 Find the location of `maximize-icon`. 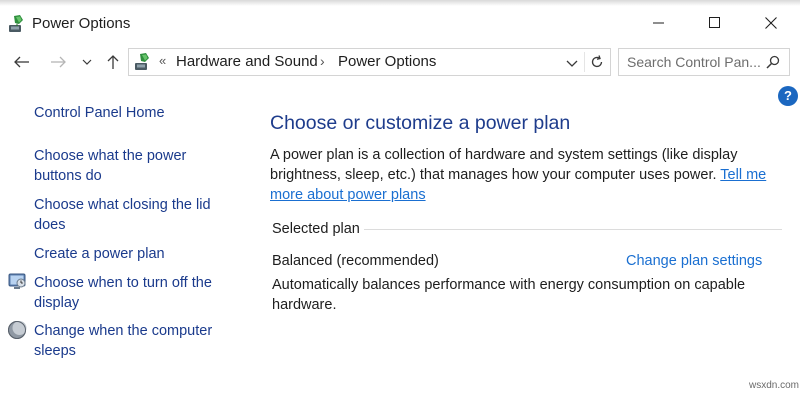

maximize-icon is located at coordinates (714, 22).